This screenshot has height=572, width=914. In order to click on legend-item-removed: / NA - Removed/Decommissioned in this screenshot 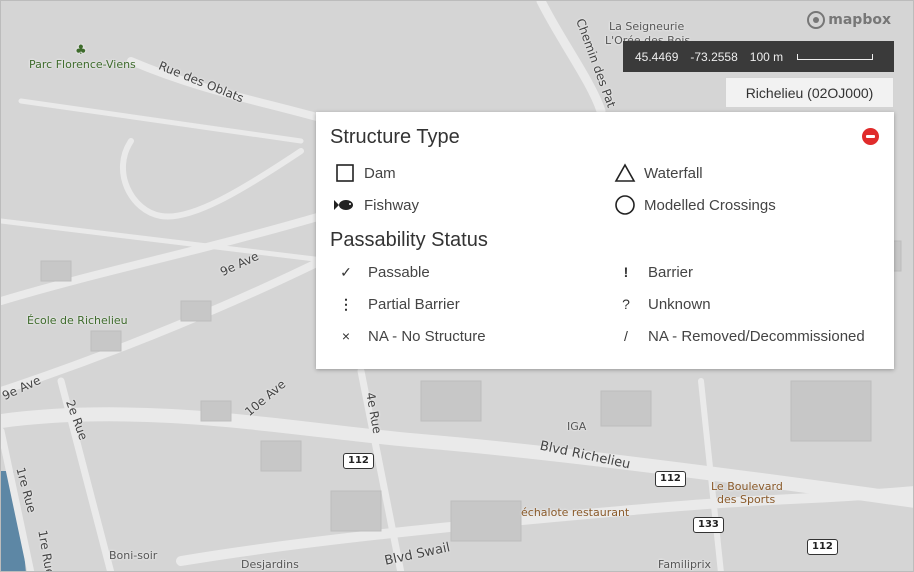, I will do `click(750, 336)`.